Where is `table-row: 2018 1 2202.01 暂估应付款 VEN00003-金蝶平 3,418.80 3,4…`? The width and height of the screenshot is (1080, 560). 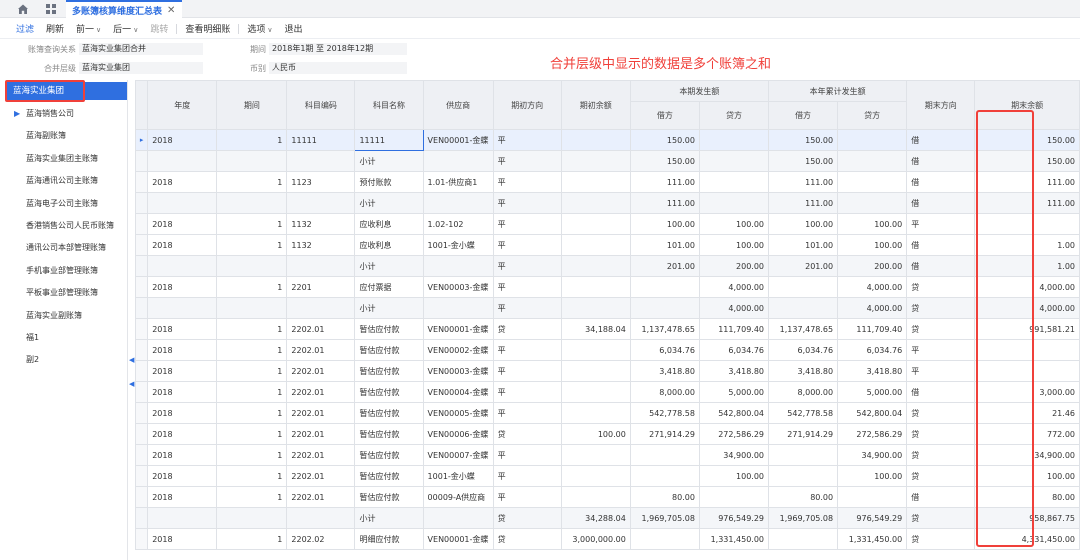 table-row: 2018 1 2202.01 暂估应付款 VEN00003-金蝶平 3,418.80 3,4… is located at coordinates (607, 371).